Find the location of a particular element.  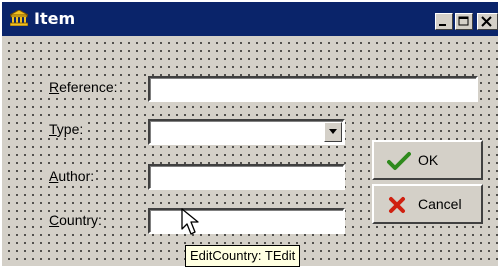

close-icon is located at coordinates (486, 21).